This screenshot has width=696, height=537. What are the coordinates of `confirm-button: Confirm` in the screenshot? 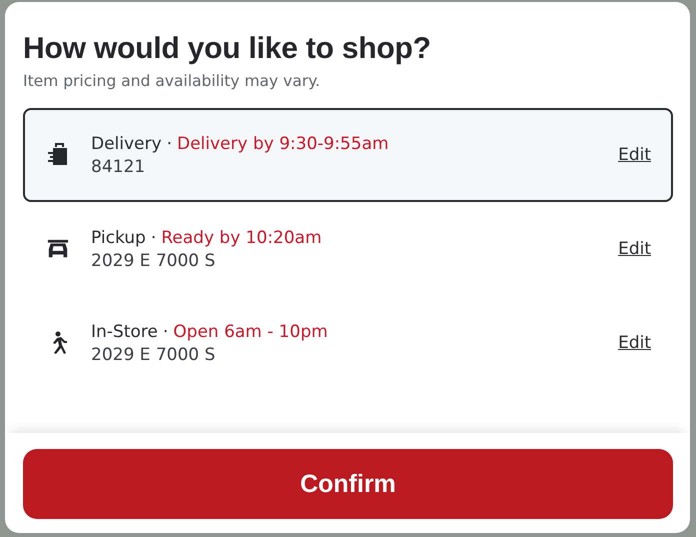 It's located at (348, 484).